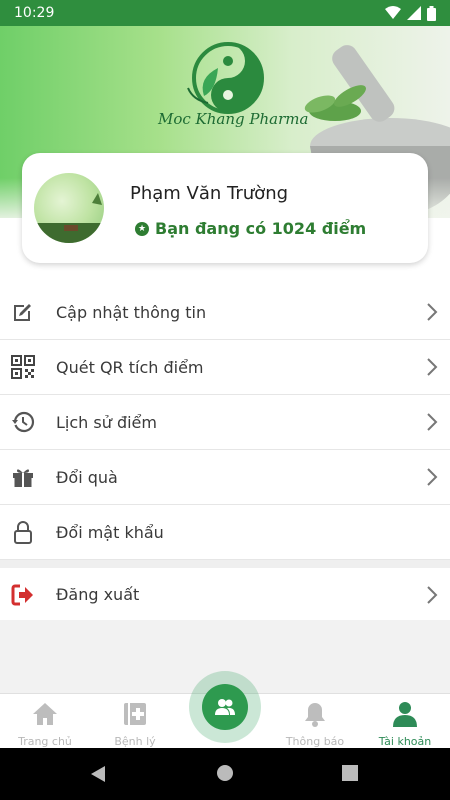 This screenshot has width=450, height=800. I want to click on profile-card: Phạm Văn Trường ★ Bạn đang có 1024 điểm, so click(225, 208).